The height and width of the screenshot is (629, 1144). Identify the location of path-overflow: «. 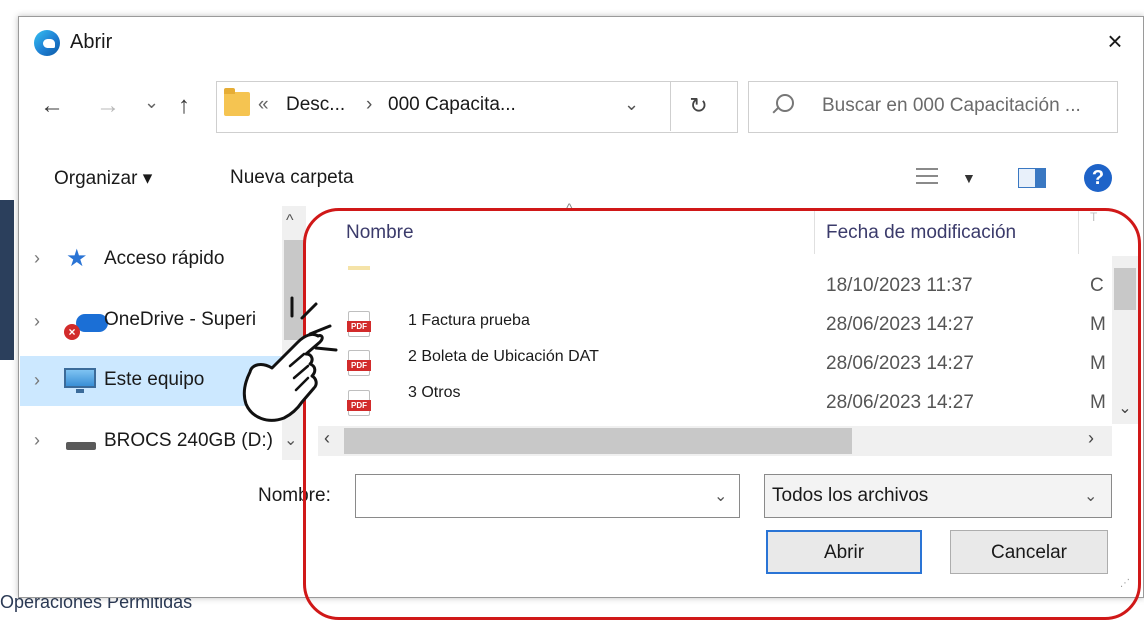
(263, 105).